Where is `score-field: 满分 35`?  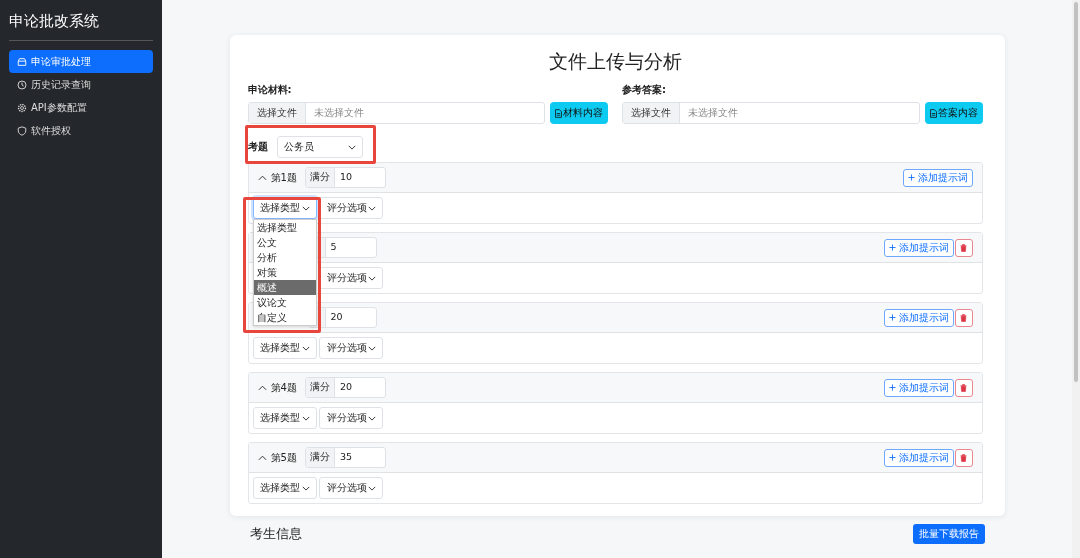
score-field: 满分 35 is located at coordinates (345, 457).